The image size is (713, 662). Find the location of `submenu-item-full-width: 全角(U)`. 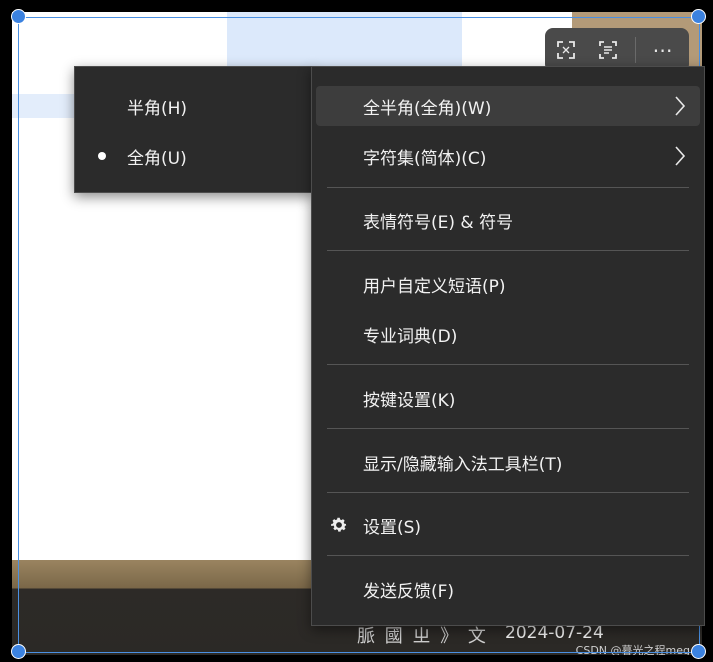

submenu-item-full-width: 全角(U) is located at coordinates (194, 156).